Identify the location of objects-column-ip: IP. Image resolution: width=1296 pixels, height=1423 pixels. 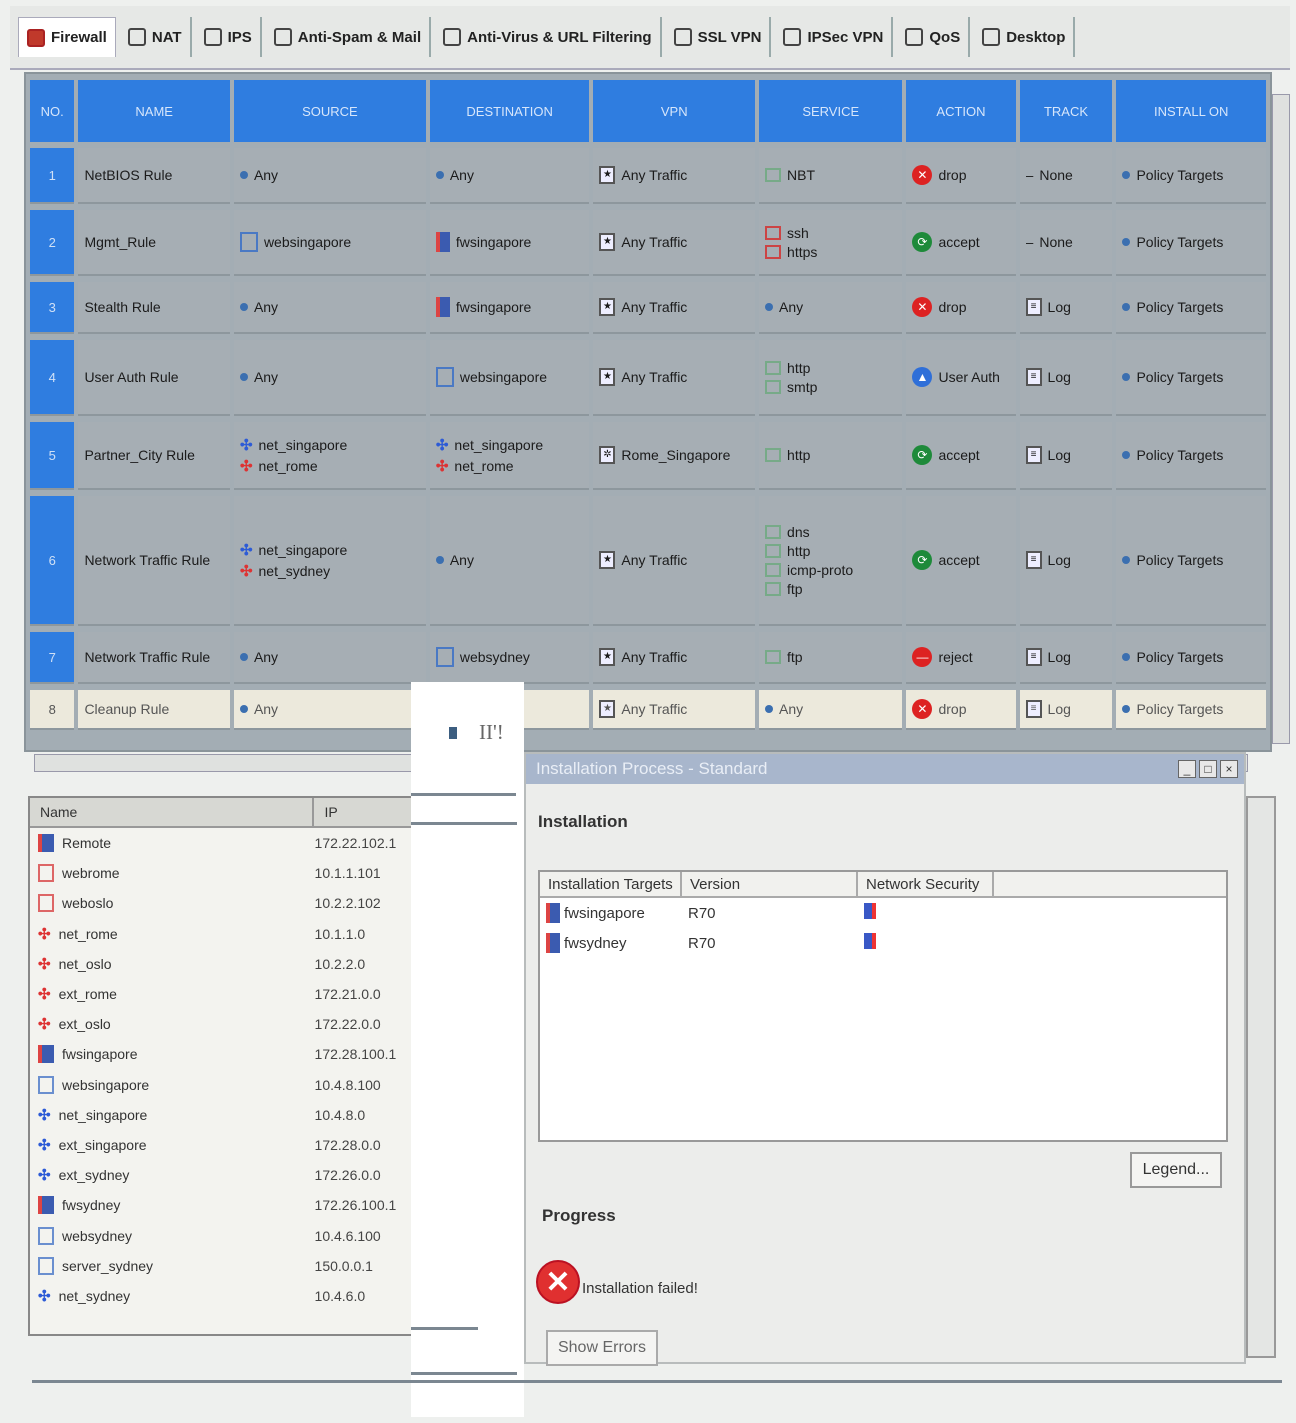
(364, 812).